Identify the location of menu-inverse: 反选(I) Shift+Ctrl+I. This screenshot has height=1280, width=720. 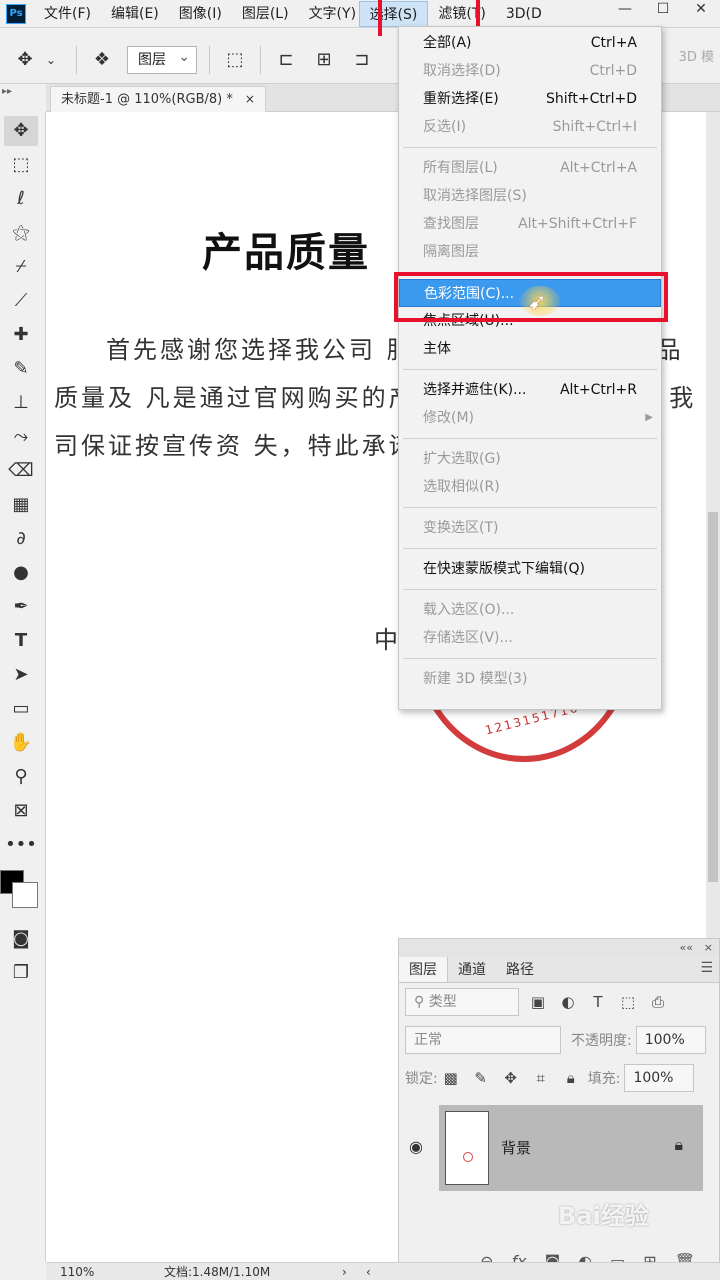
(530, 127).